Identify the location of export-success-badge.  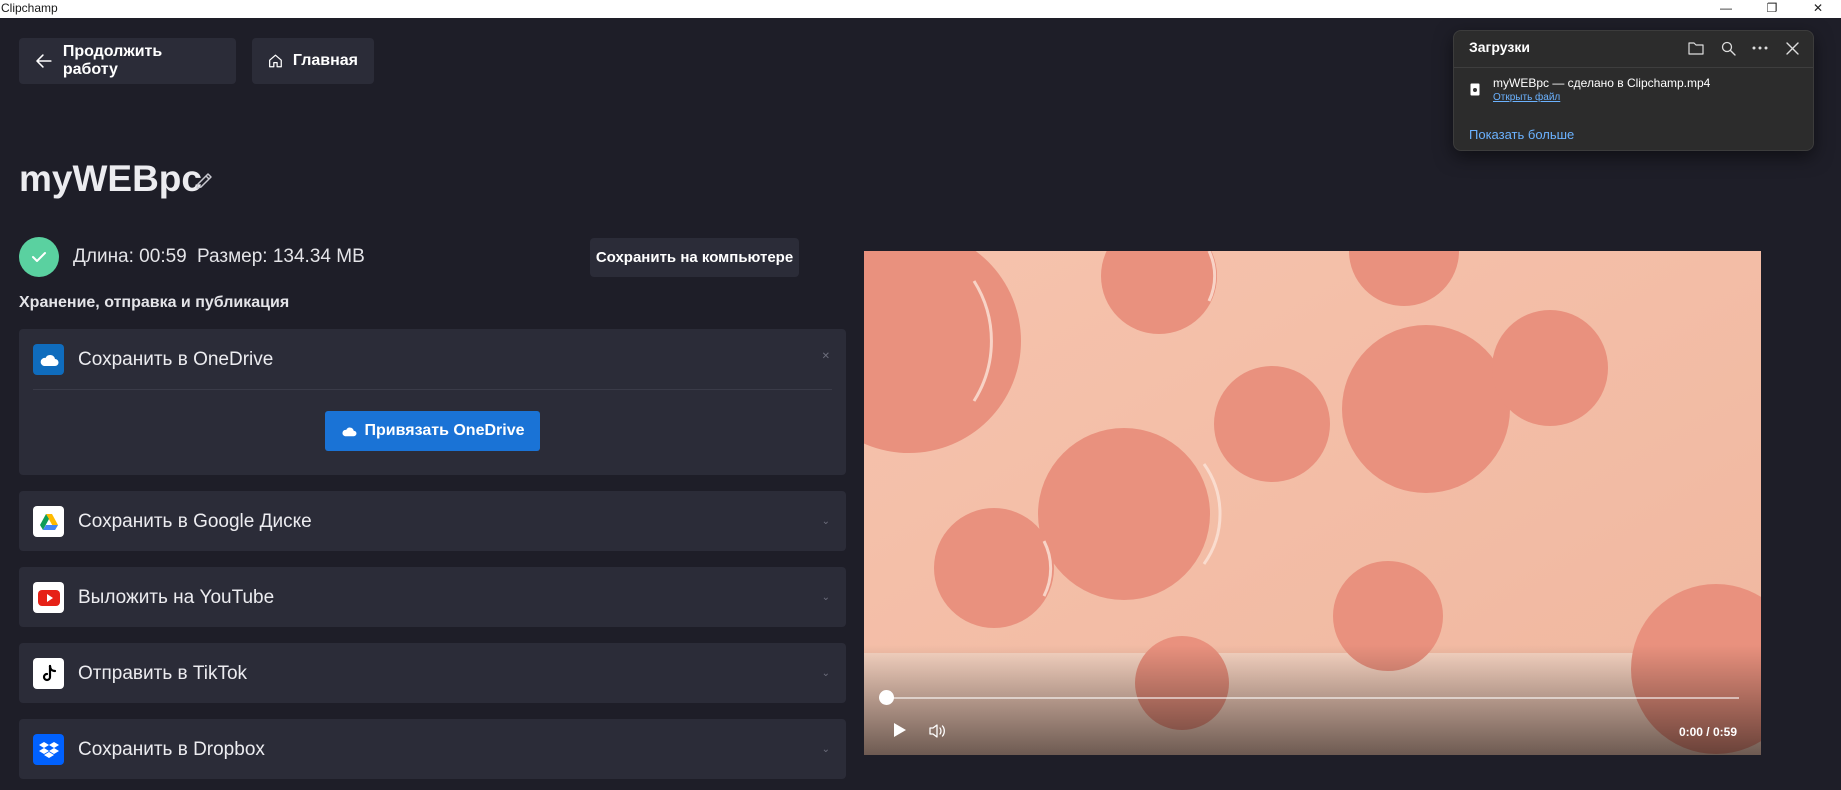
(39, 257).